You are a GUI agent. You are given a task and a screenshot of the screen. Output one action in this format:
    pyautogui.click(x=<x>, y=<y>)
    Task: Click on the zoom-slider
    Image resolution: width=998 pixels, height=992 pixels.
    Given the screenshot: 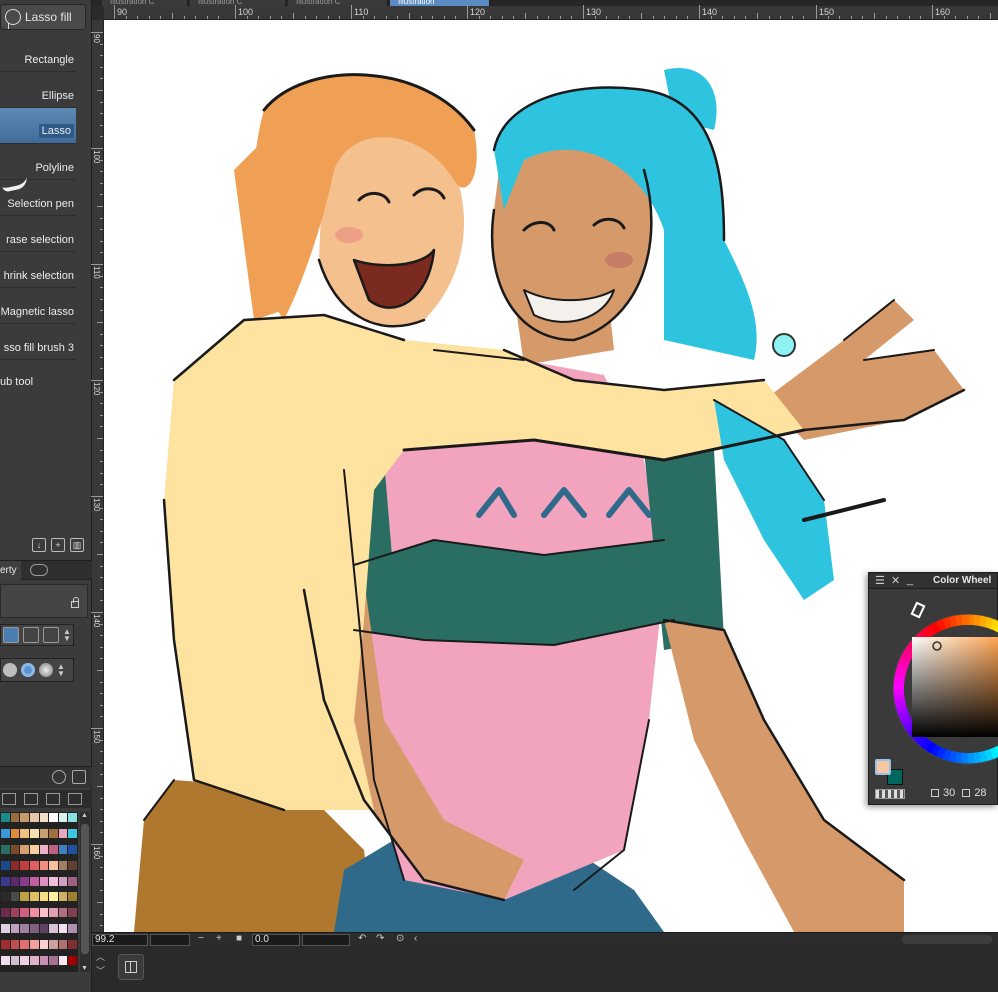 What is the action you would take?
    pyautogui.click(x=170, y=940)
    